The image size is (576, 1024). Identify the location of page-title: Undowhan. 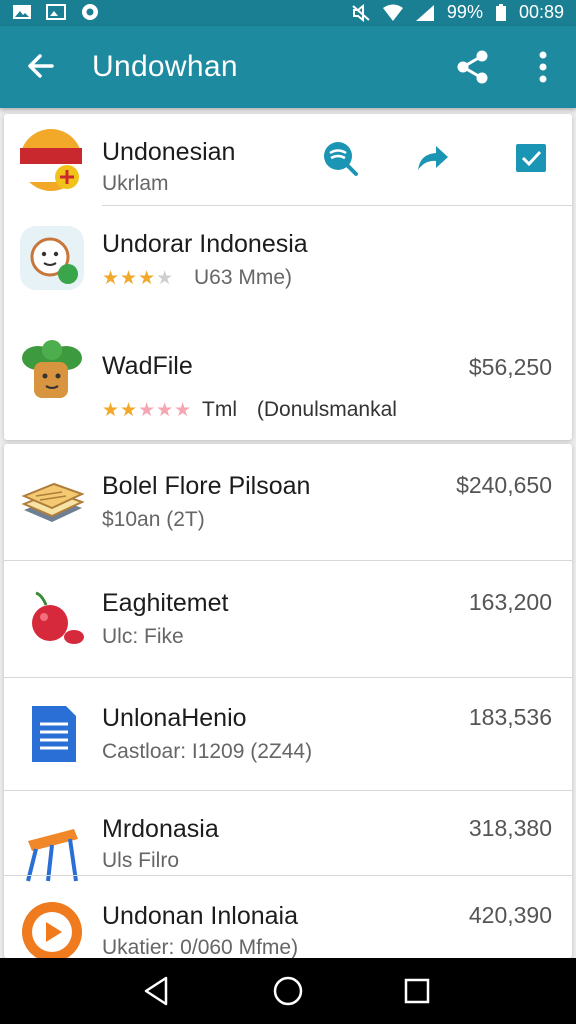
(165, 66).